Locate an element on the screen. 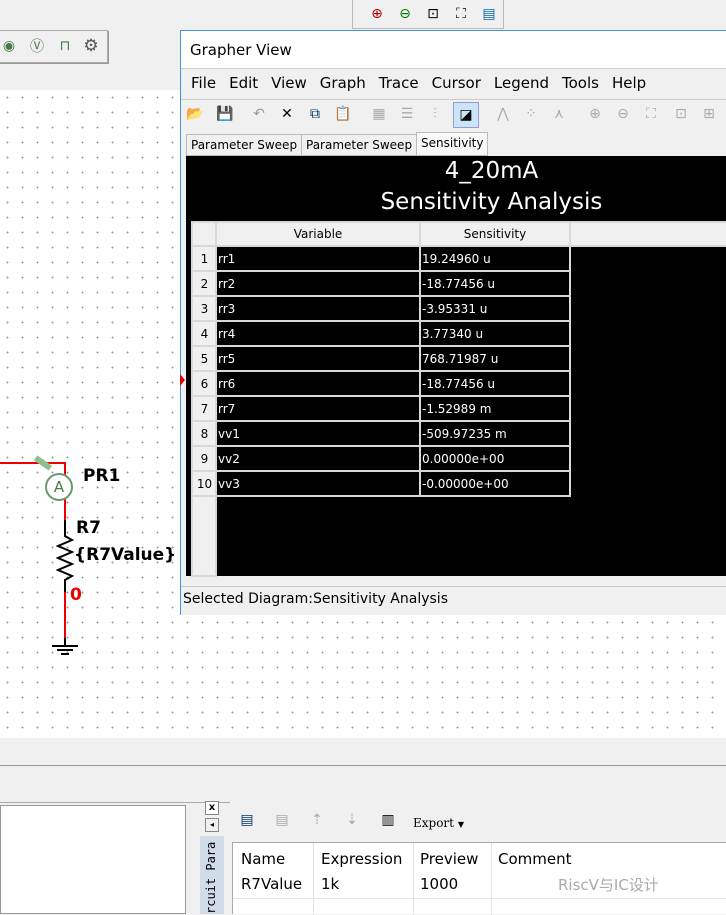 This screenshot has width=726, height=915. cell-sensitivity: -0.00000e+00 is located at coordinates (495, 483).